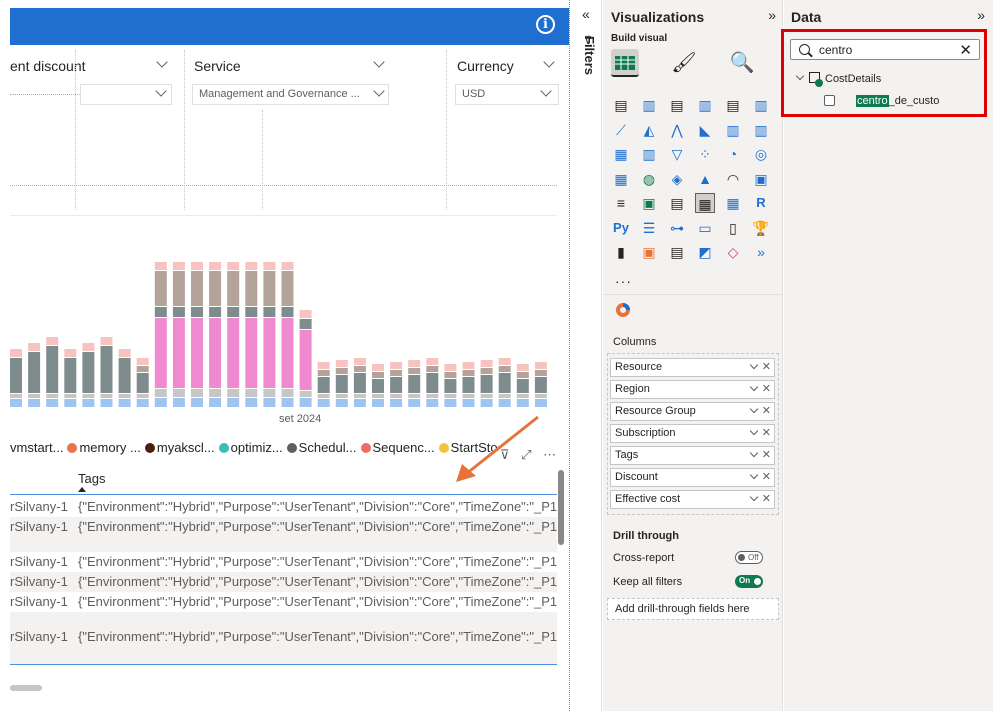  Describe the element at coordinates (677, 228) in the screenshot. I see `visual-type-icon: ⊶` at that location.